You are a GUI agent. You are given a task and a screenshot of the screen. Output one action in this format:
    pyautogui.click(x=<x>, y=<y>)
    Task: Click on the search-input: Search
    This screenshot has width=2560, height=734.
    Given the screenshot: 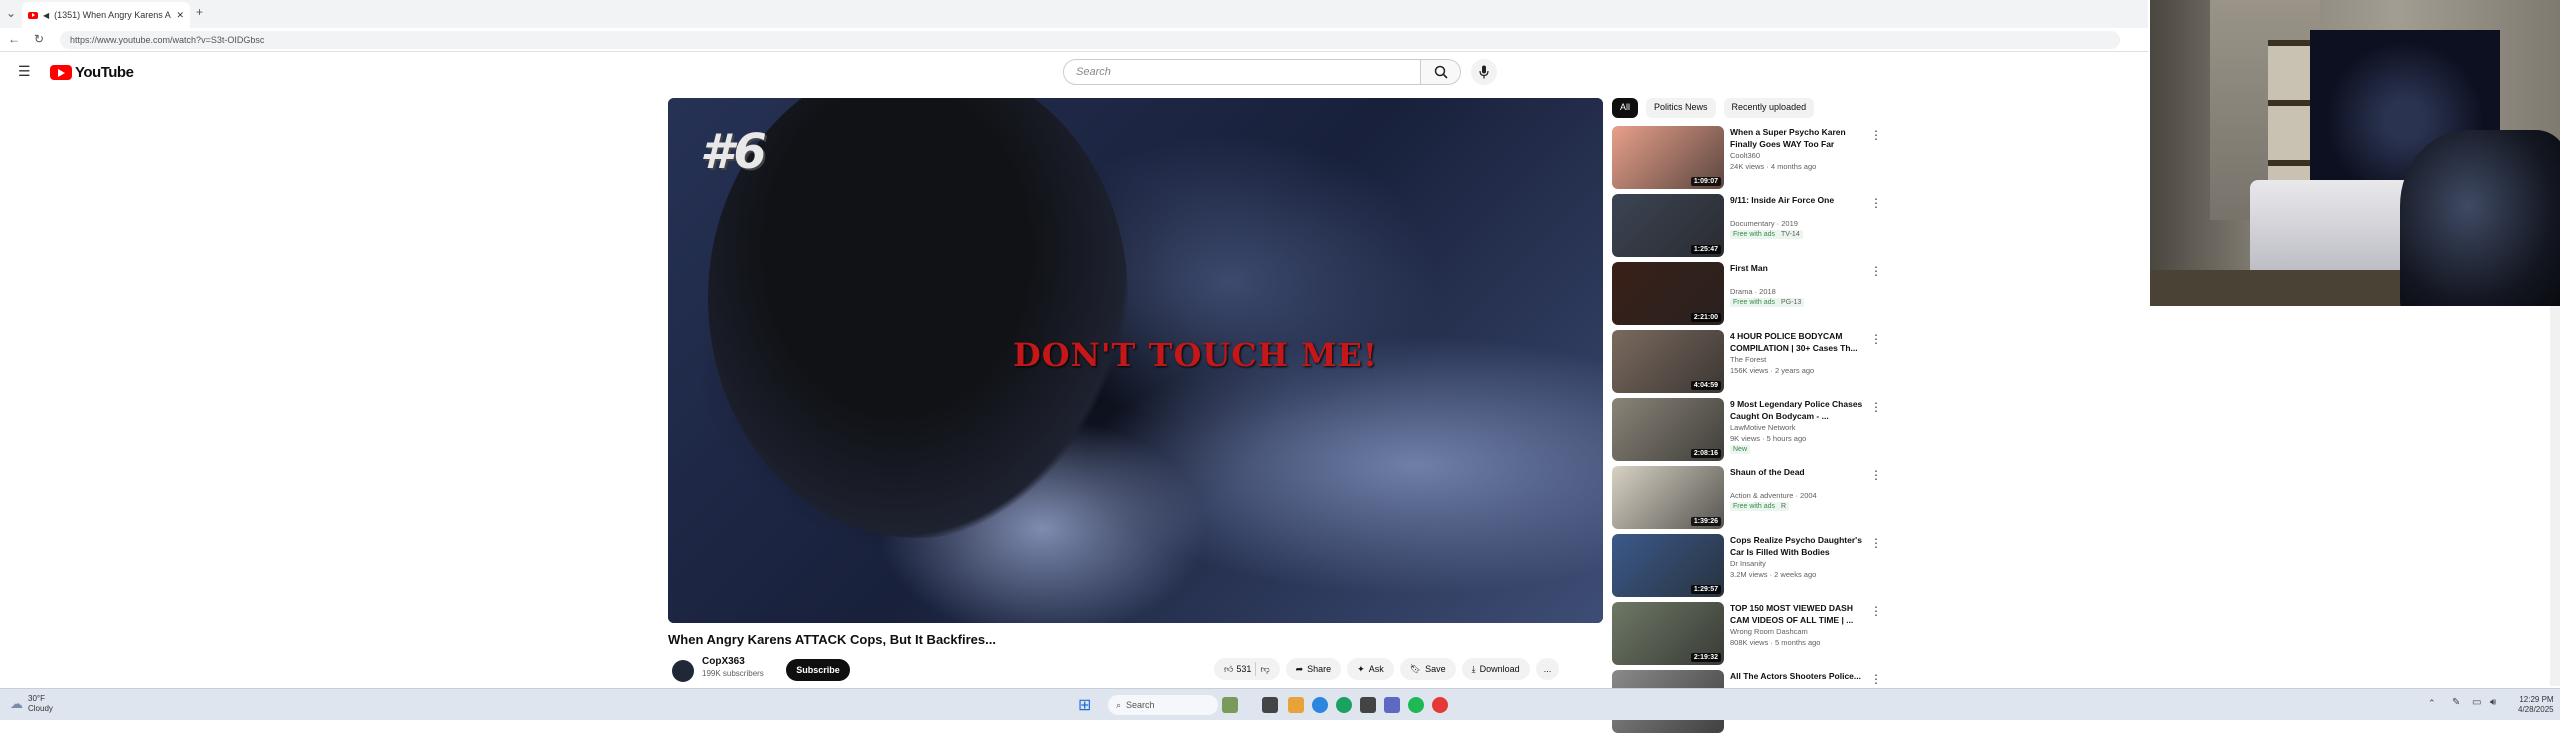 What is the action you would take?
    pyautogui.click(x=1242, y=72)
    